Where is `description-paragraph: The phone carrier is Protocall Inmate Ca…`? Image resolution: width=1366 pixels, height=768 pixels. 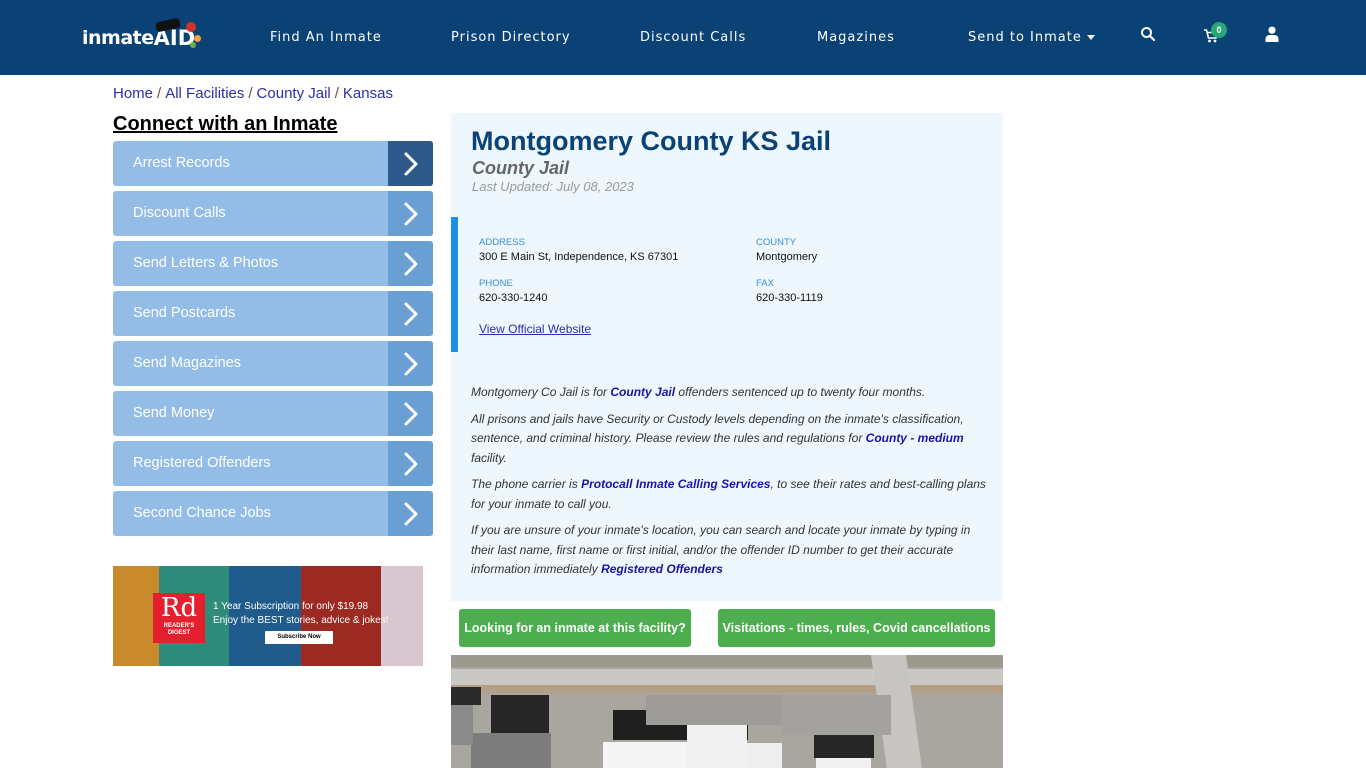 description-paragraph: The phone carrier is Protocall Inmate Ca… is located at coordinates (731, 494).